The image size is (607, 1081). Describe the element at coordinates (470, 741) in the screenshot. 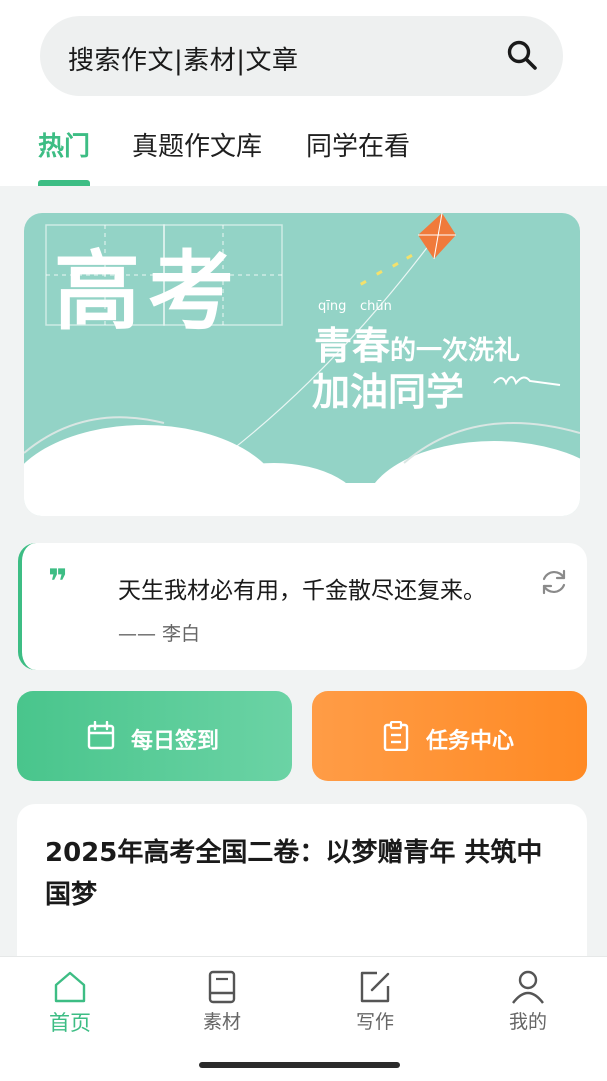

I see `task-center-label: 任务中心` at that location.